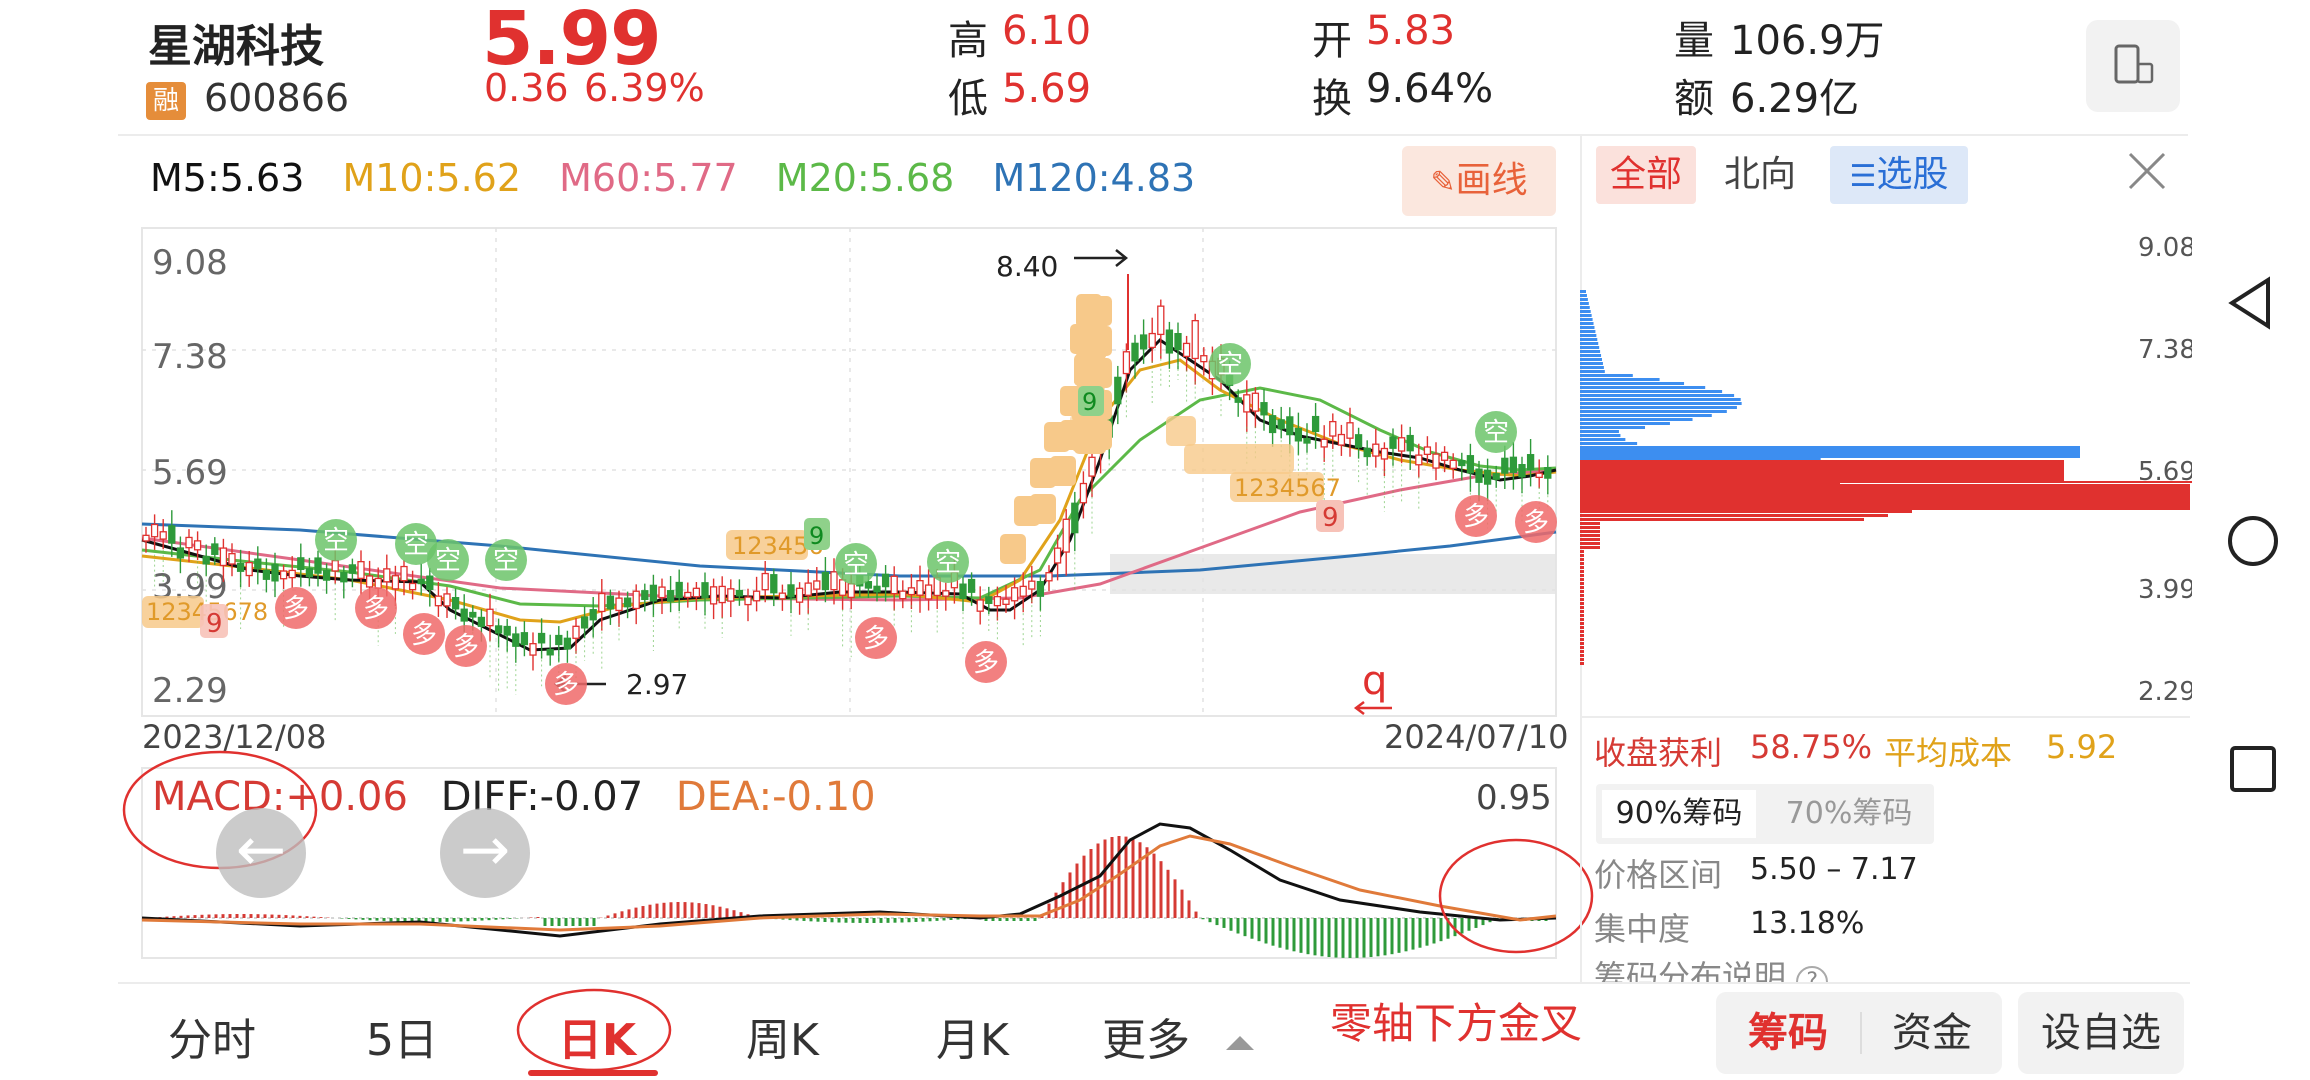 The width and height of the screenshot is (2310, 1080). Describe the element at coordinates (1154, 983) in the screenshot. I see `bottom-divider` at that location.